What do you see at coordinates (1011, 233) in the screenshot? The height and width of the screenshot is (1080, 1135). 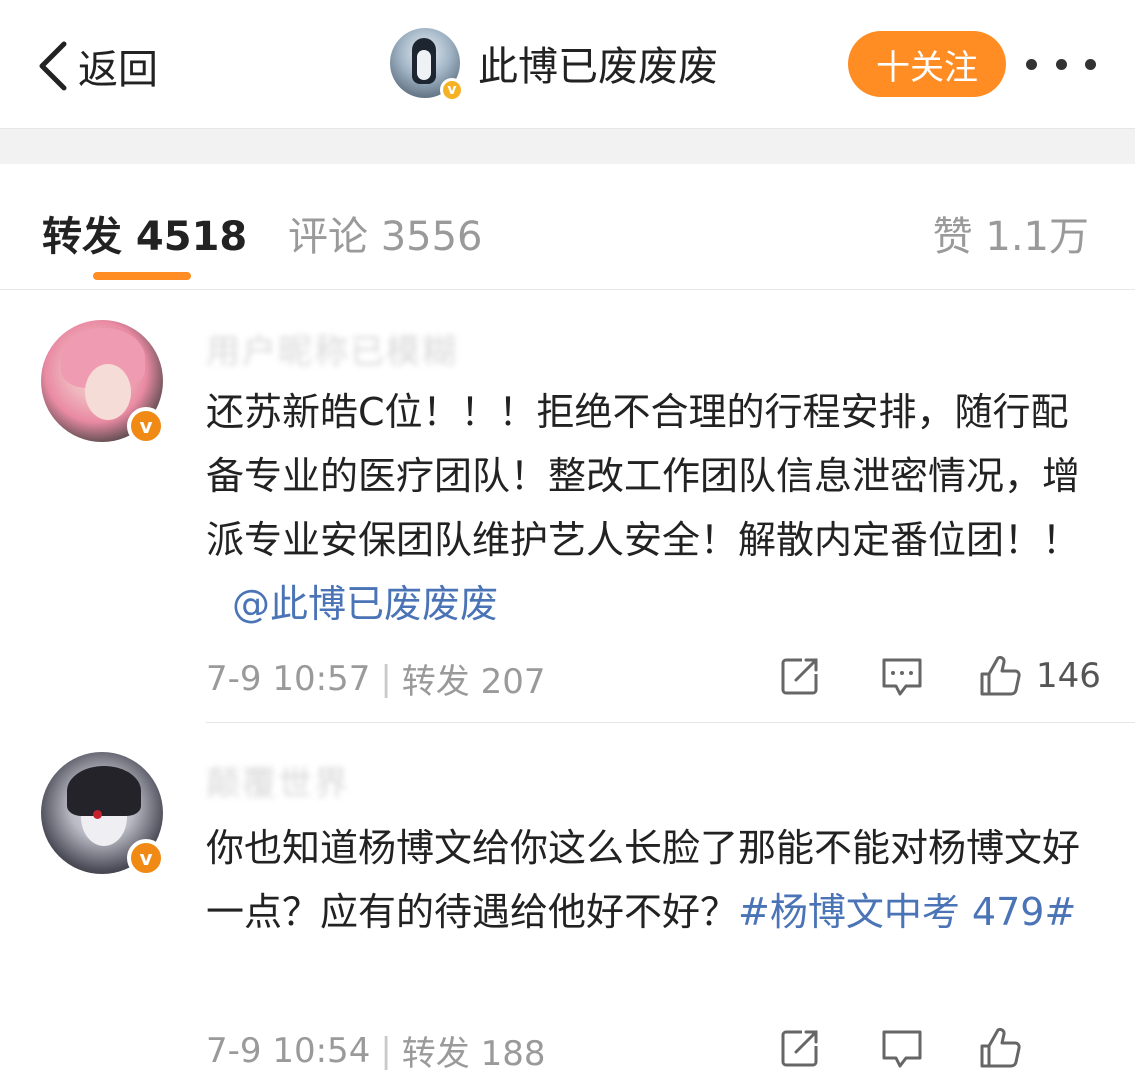 I see `tab-like: 赞 1.1万` at bounding box center [1011, 233].